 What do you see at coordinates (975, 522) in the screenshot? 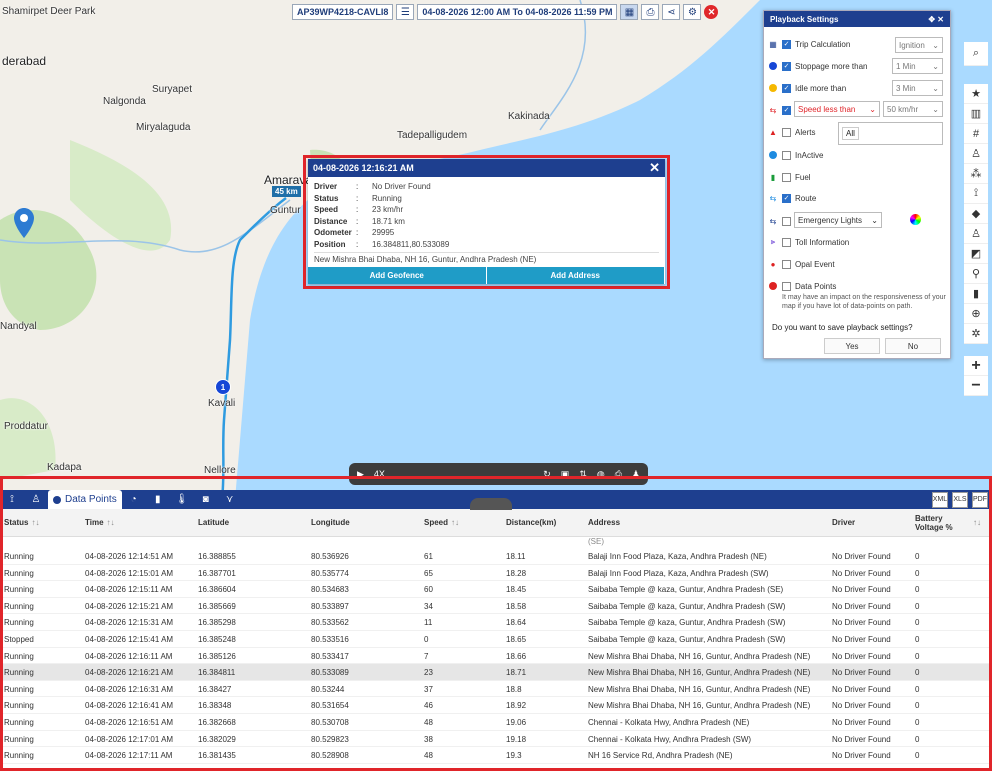
I see `sort-icon: ↑↓` at bounding box center [975, 522].